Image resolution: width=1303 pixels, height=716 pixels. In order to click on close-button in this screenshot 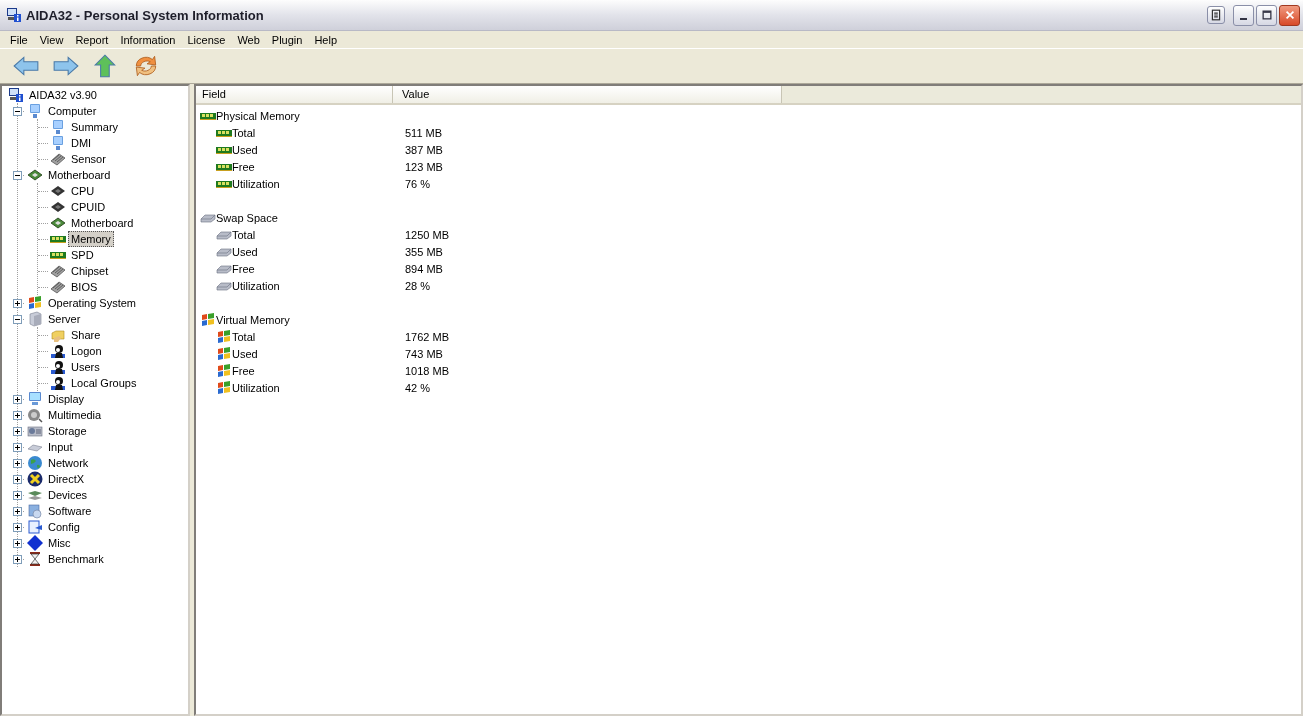, I will do `click(1289, 15)`.